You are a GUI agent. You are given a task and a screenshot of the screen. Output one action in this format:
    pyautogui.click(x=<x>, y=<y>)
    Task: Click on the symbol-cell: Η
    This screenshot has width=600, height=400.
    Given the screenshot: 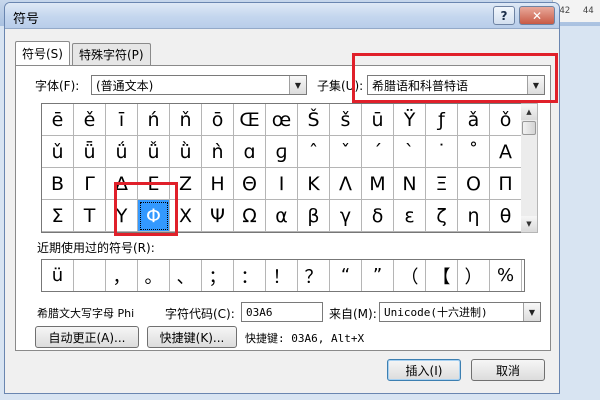 What is the action you would take?
    pyautogui.click(x=218, y=184)
    